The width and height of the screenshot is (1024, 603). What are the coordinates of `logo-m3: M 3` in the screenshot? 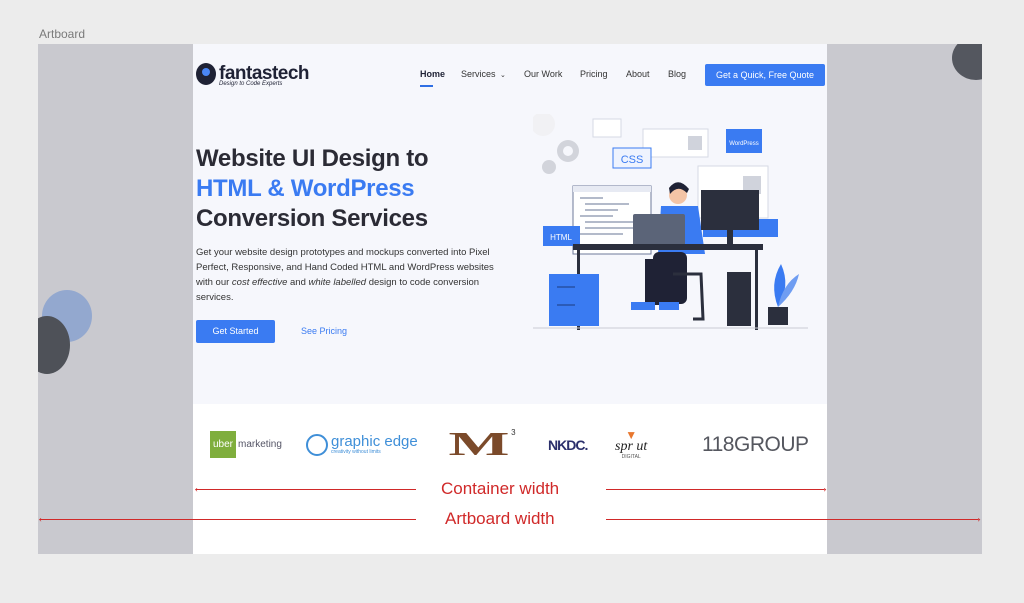 It's located at (480, 444).